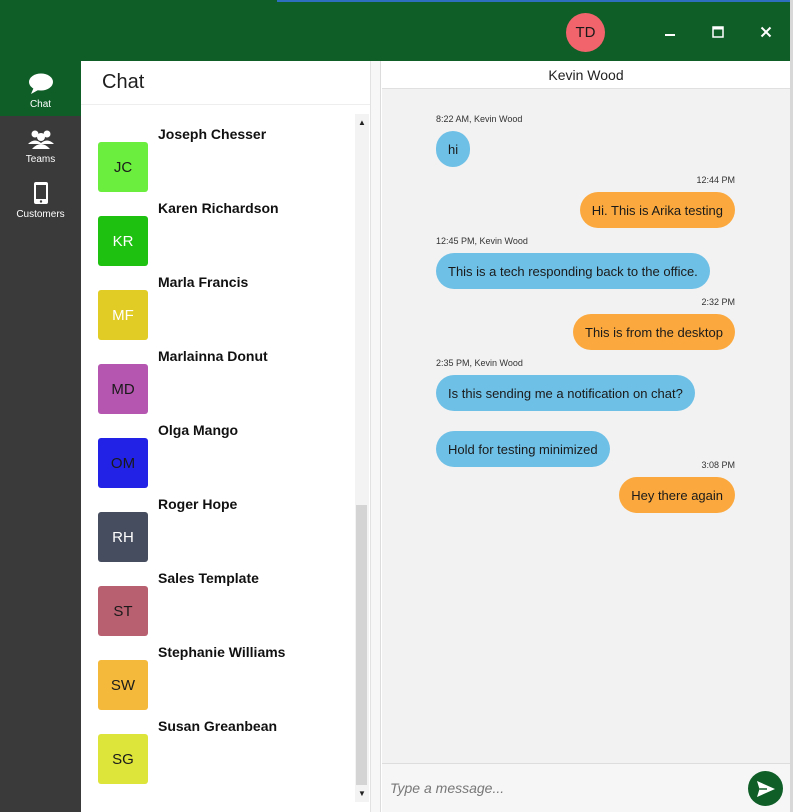 The image size is (793, 812). Describe the element at coordinates (217, 677) in the screenshot. I see `contact-list-item: SW Stephanie Williams` at that location.